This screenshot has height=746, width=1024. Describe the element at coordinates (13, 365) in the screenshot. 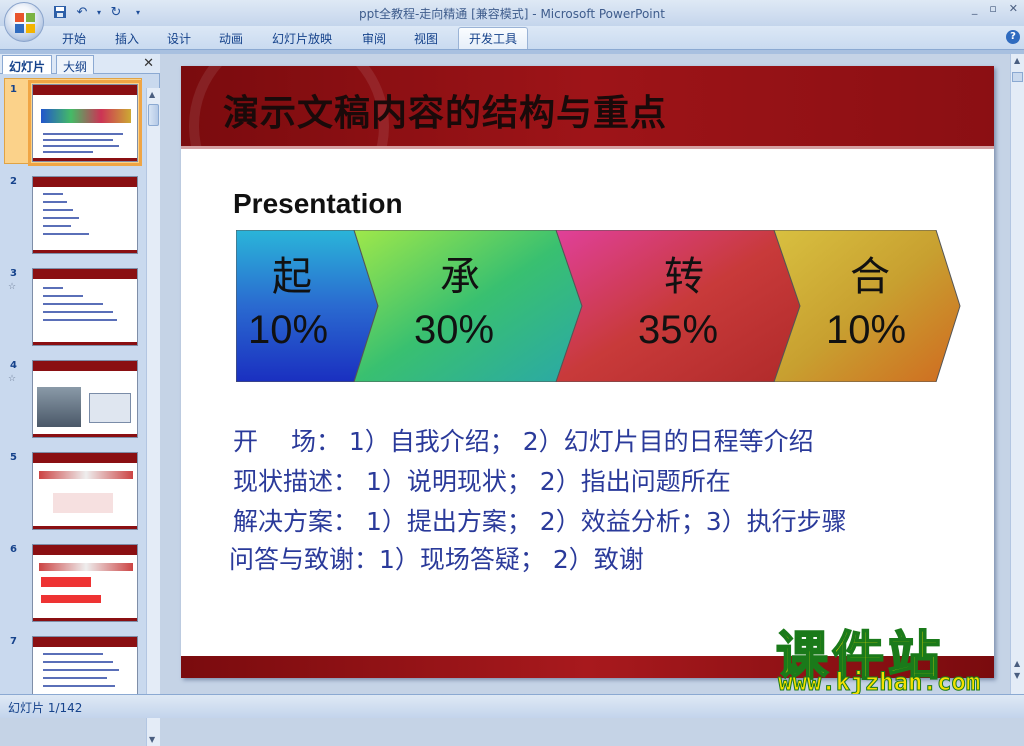

I see `thumbnail-number: 4` at that location.